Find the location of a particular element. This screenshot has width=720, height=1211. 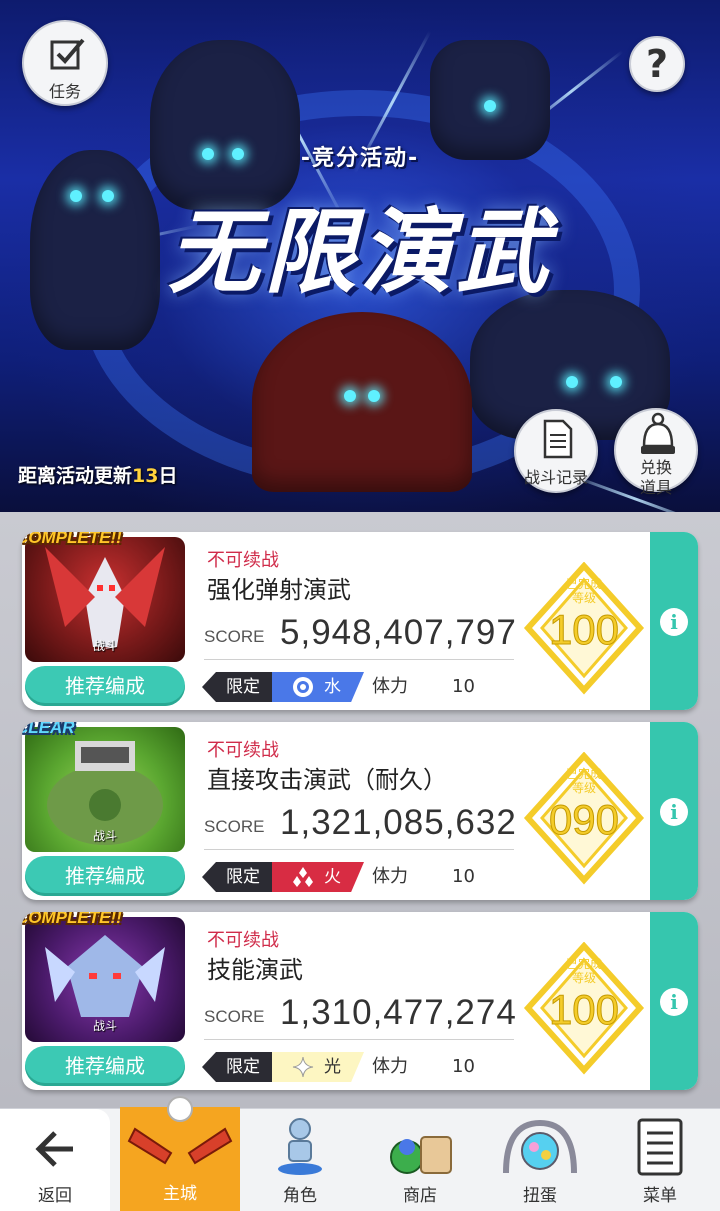

nav-gacha-label: 扭蛋 is located at coordinates (540, 1196).